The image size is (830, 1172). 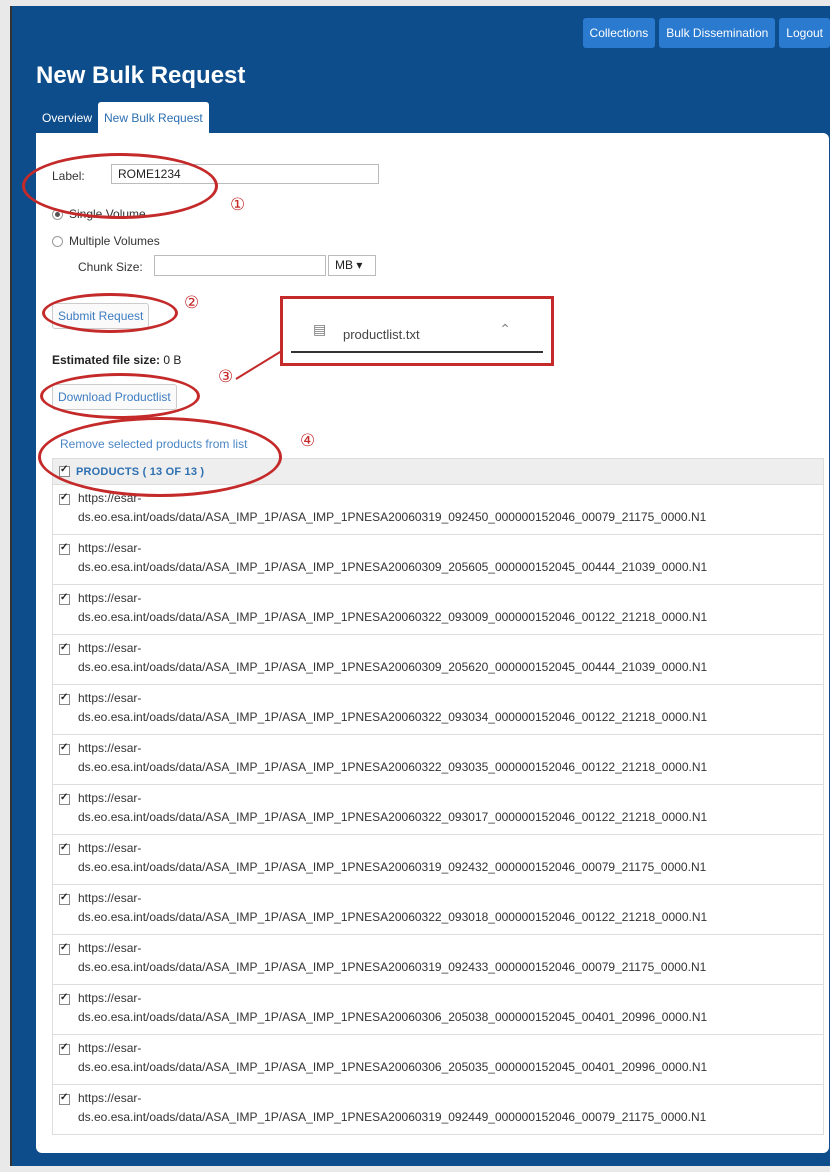 What do you see at coordinates (308, 441) in the screenshot?
I see `annotation-number-4: ④` at bounding box center [308, 441].